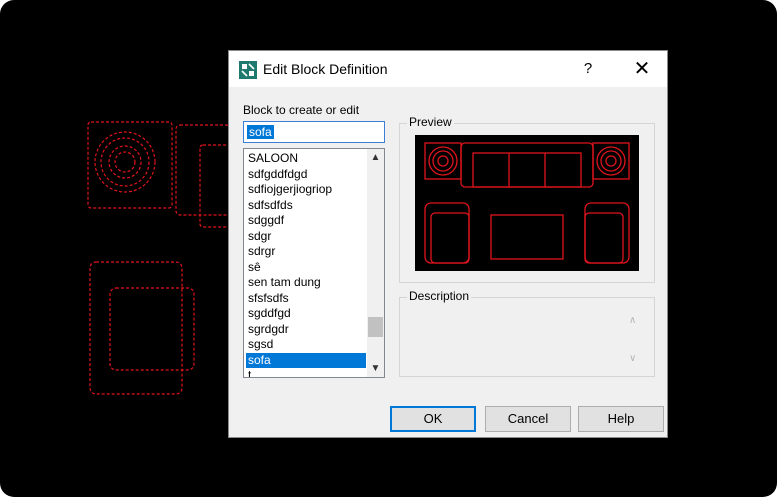  I want to click on sofa-preview-drawing, so click(527, 203).